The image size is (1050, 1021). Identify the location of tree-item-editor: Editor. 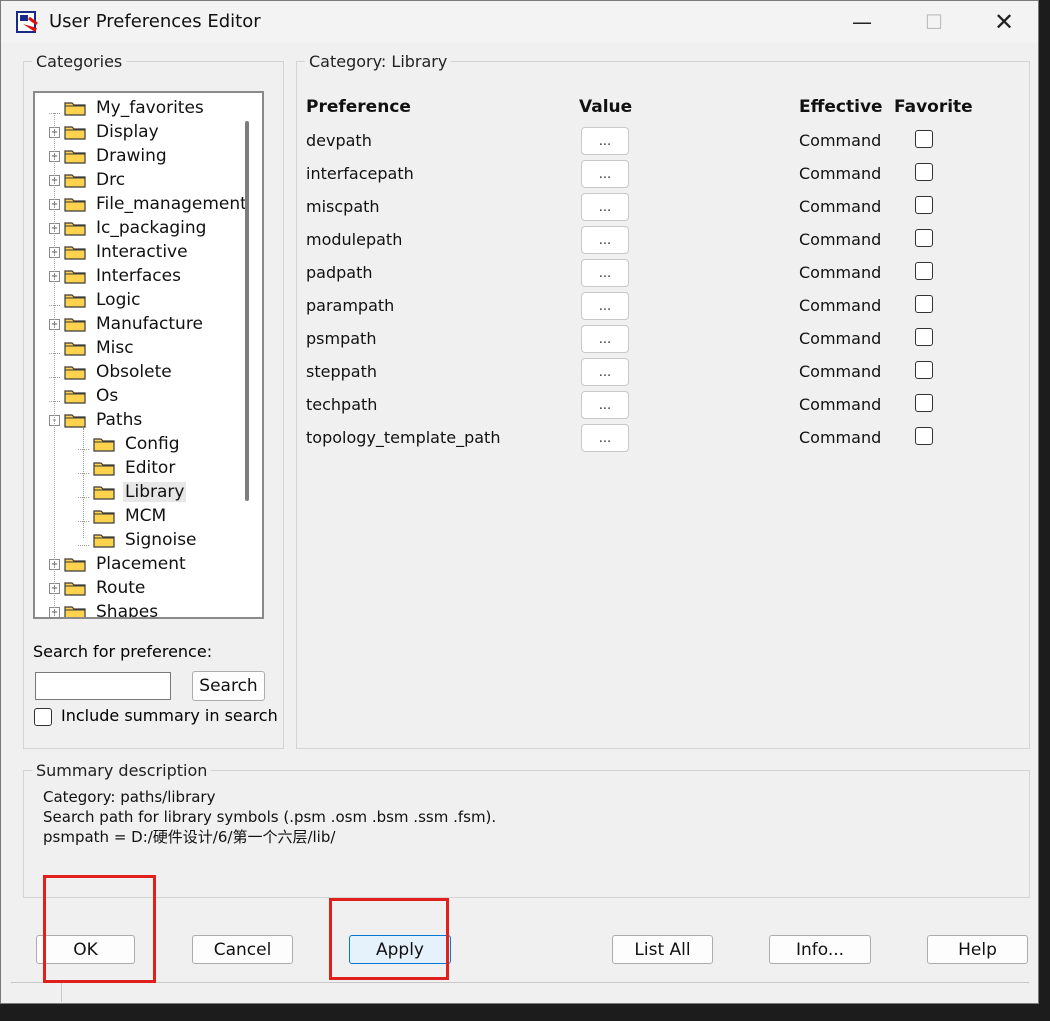
(127, 468).